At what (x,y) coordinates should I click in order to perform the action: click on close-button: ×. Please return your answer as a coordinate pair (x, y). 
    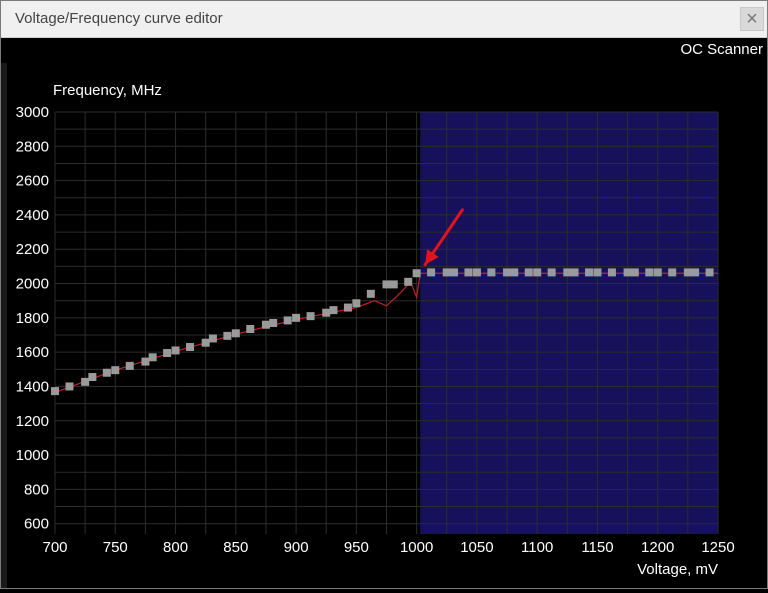
    Looking at the image, I should click on (752, 19).